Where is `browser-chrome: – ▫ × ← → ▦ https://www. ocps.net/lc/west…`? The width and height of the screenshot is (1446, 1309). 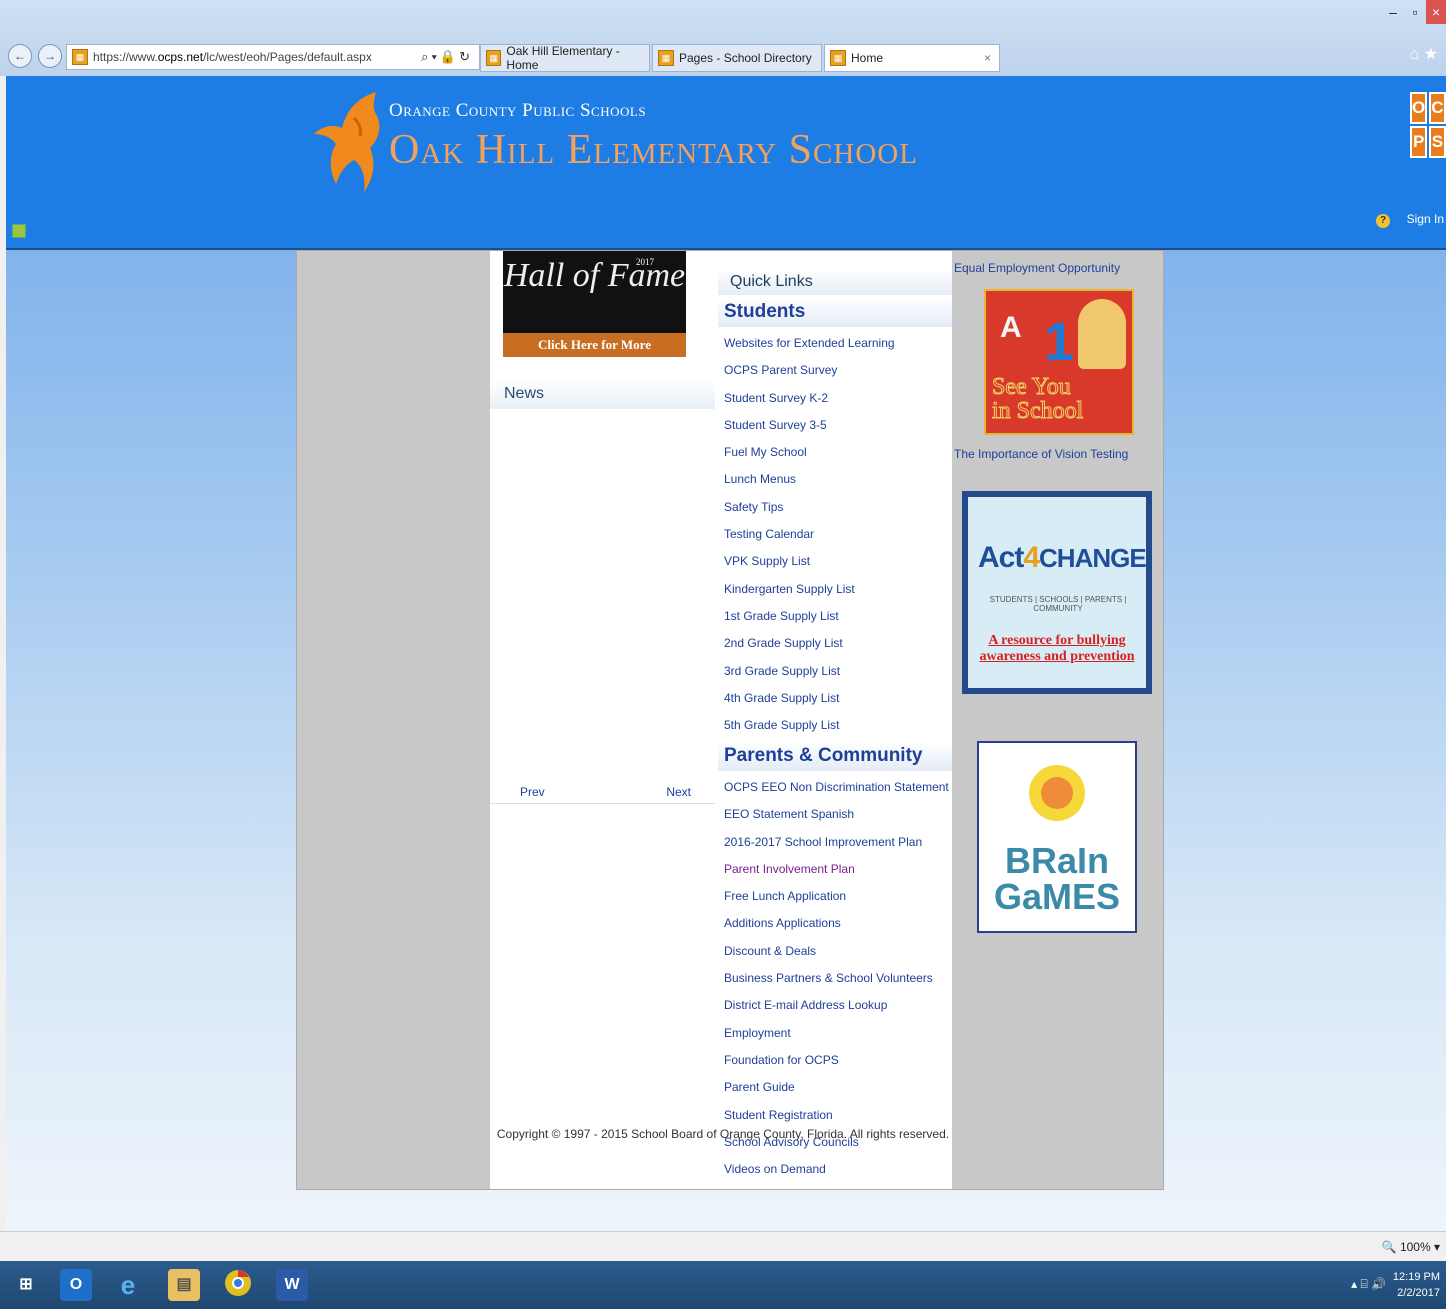 browser-chrome: – ▫ × ← → ▦ https://www. ocps.net/lc/west… is located at coordinates (723, 38).